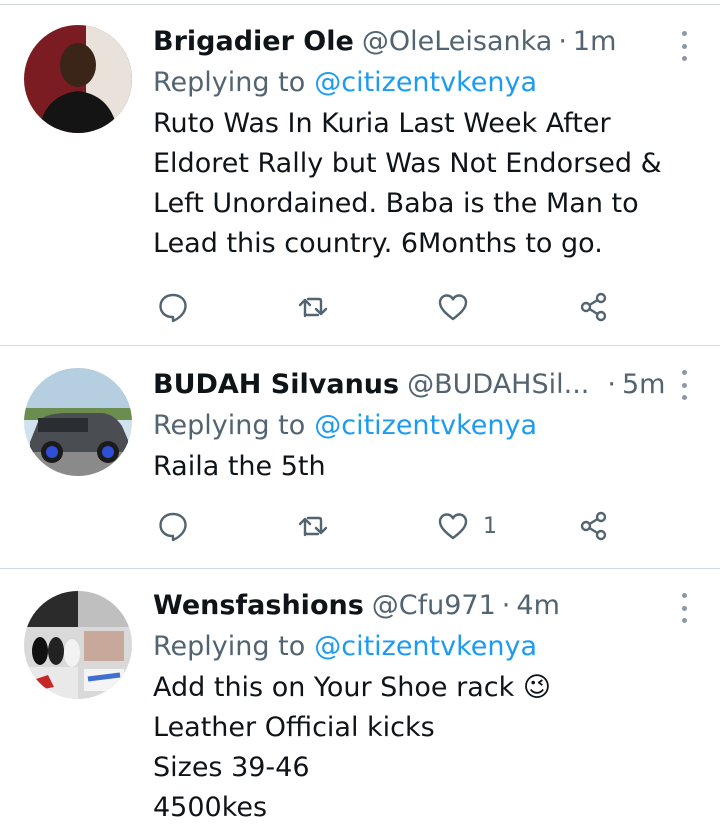 This screenshot has height=837, width=720. Describe the element at coordinates (426, 467) in the screenshot. I see `tweet-text: Raila the 5th` at that location.